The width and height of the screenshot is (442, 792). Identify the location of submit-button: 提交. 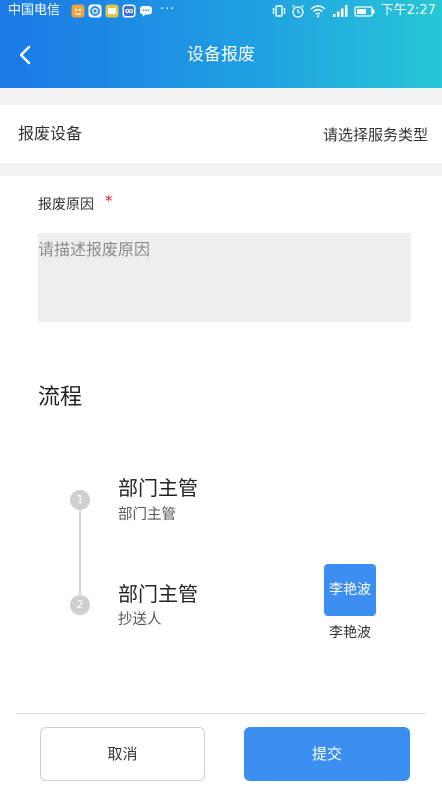
(327, 754).